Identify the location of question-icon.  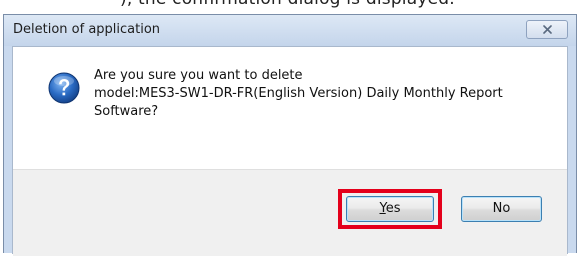
(64, 88).